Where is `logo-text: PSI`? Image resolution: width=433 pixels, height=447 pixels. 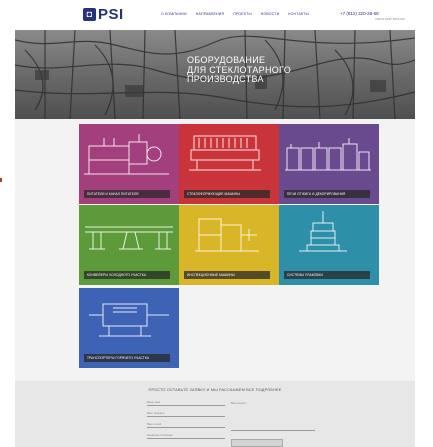
logo-text: PSI is located at coordinates (111, 14).